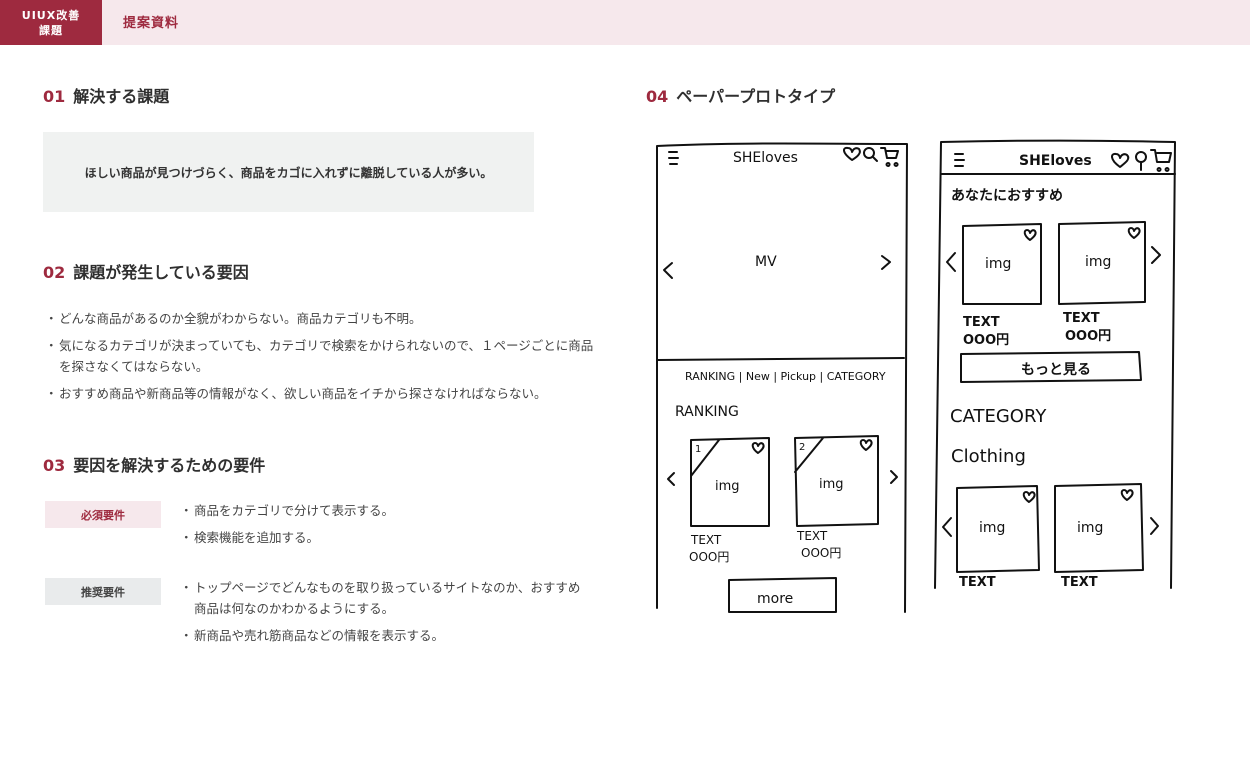 The height and width of the screenshot is (759, 1250). Describe the element at coordinates (103, 591) in the screenshot. I see `recommended-requirement-badge: 推奨要件` at that location.